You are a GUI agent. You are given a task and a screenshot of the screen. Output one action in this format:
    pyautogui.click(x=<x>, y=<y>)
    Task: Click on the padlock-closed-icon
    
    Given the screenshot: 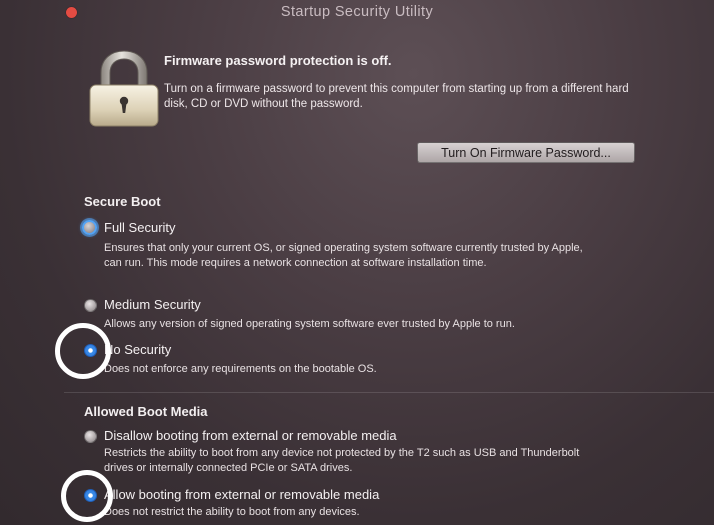 What is the action you would take?
    pyautogui.click(x=124, y=88)
    